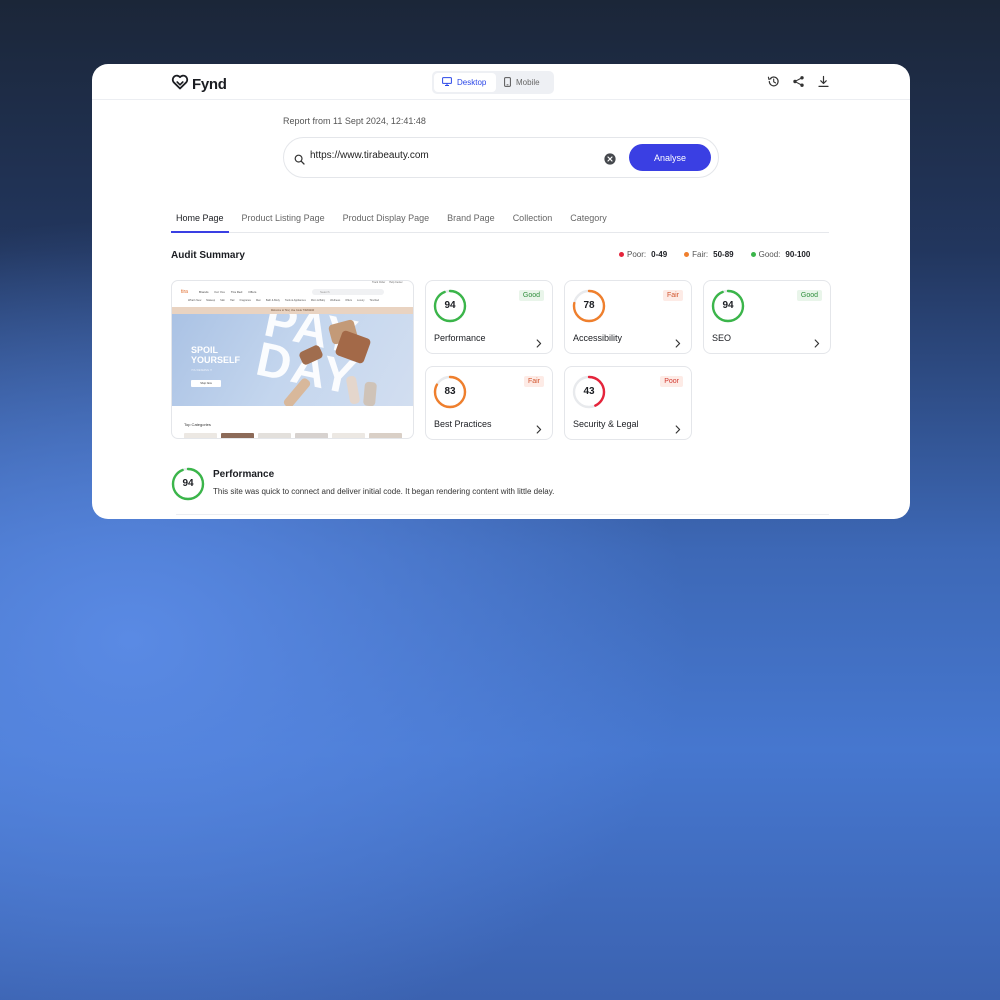 The height and width of the screenshot is (1000, 1000). Describe the element at coordinates (809, 295) in the screenshot. I see `status-badge: Good` at that location.